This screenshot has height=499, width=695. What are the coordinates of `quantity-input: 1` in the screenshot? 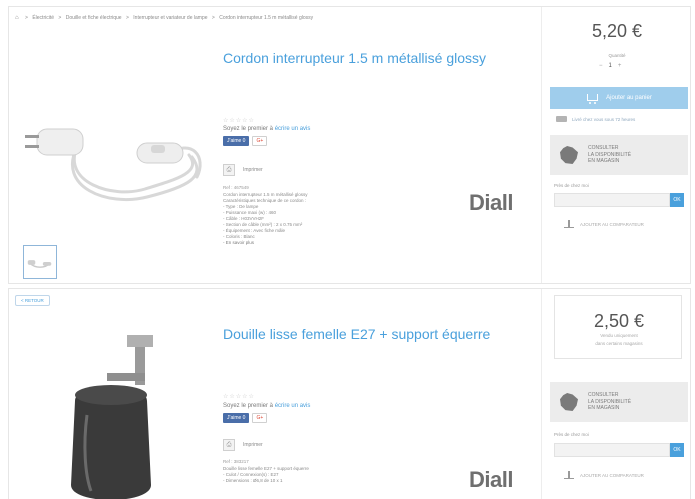 It's located at (610, 66).